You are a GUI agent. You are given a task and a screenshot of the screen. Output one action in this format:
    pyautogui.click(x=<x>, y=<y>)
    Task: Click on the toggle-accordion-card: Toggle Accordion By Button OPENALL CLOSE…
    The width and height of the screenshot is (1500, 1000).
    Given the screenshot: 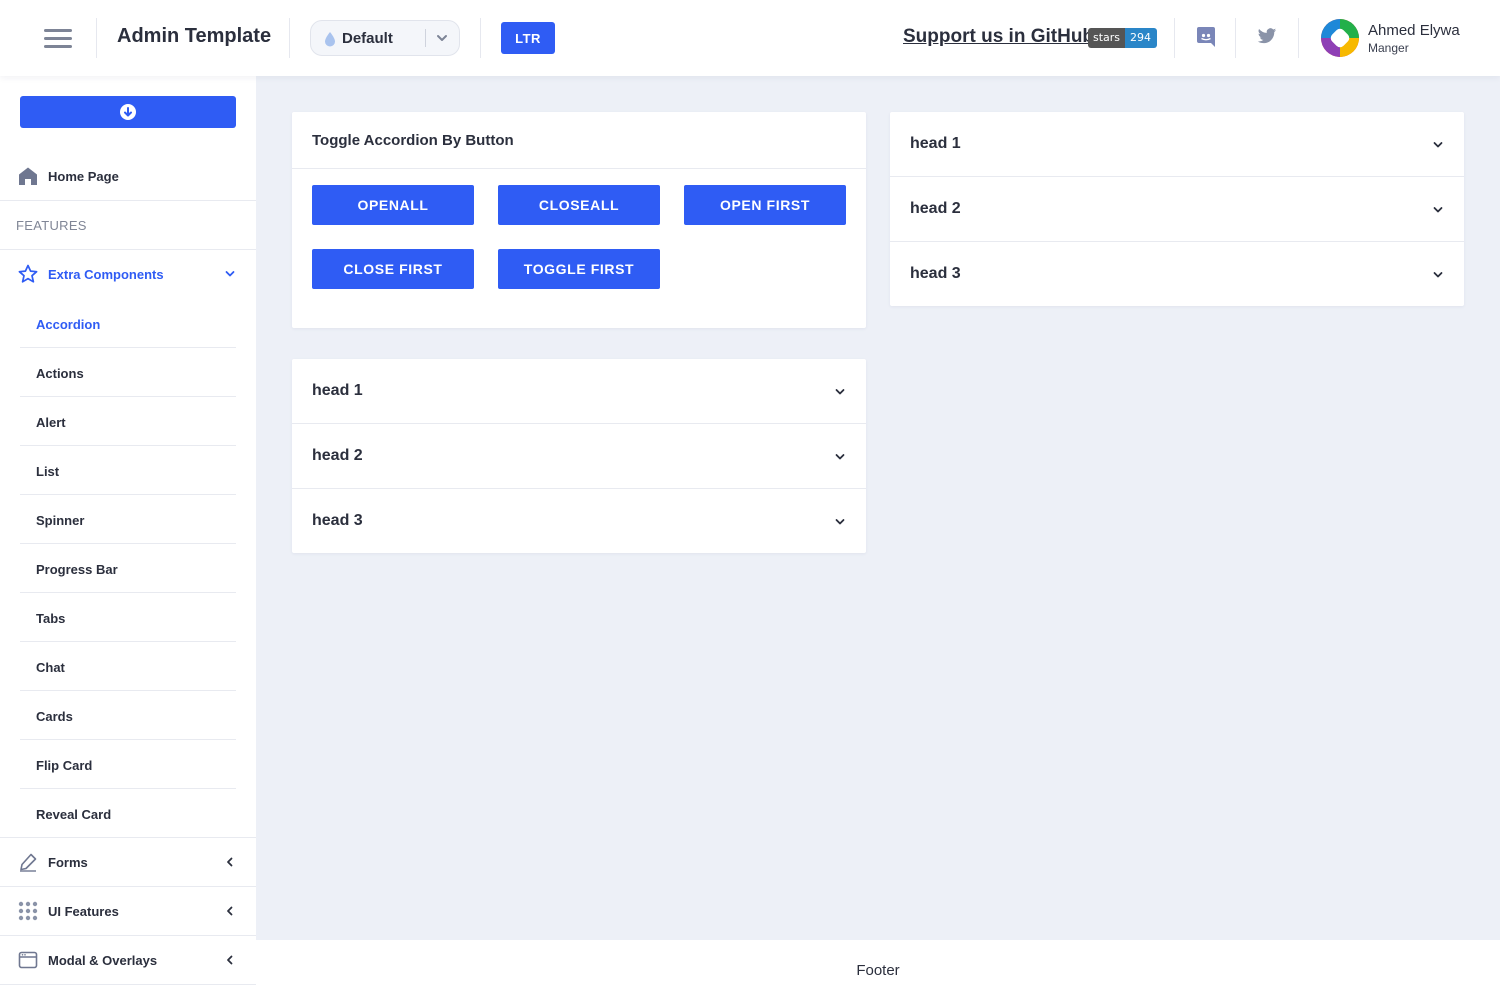 What is the action you would take?
    pyautogui.click(x=579, y=220)
    